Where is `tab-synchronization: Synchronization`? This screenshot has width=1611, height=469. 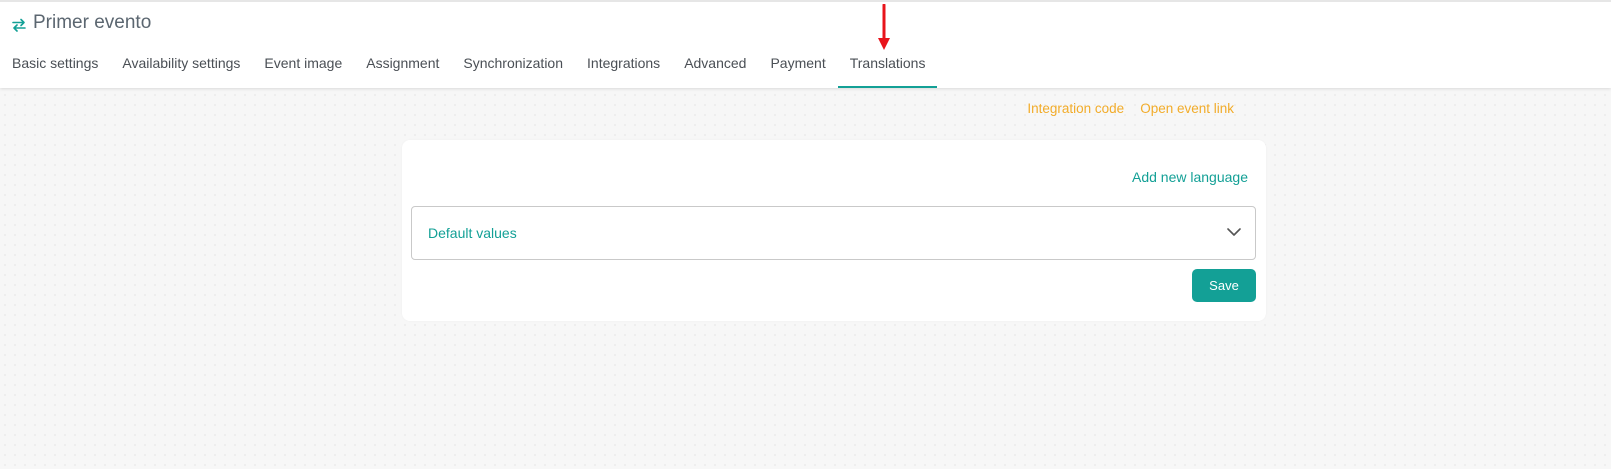 tab-synchronization: Synchronization is located at coordinates (513, 66).